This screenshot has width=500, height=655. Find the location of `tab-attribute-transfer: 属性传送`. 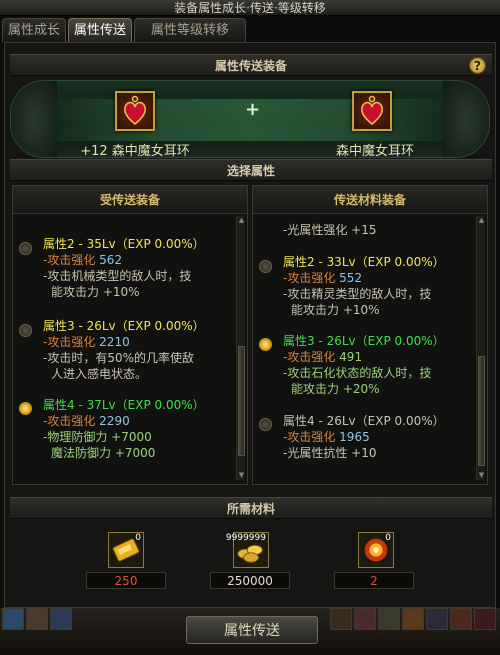

tab-attribute-transfer: 属性传送 is located at coordinates (100, 30).